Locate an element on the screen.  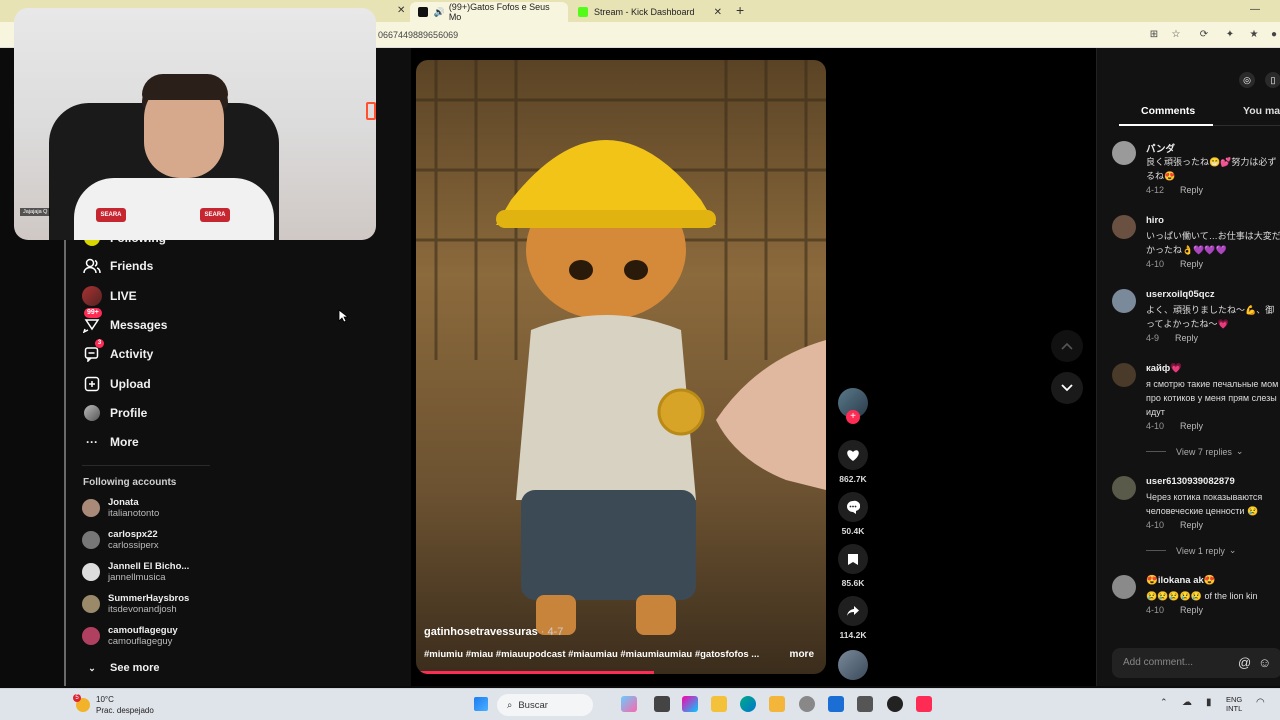
view-replies-label: View 7 replies is located at coordinates (1204, 451).